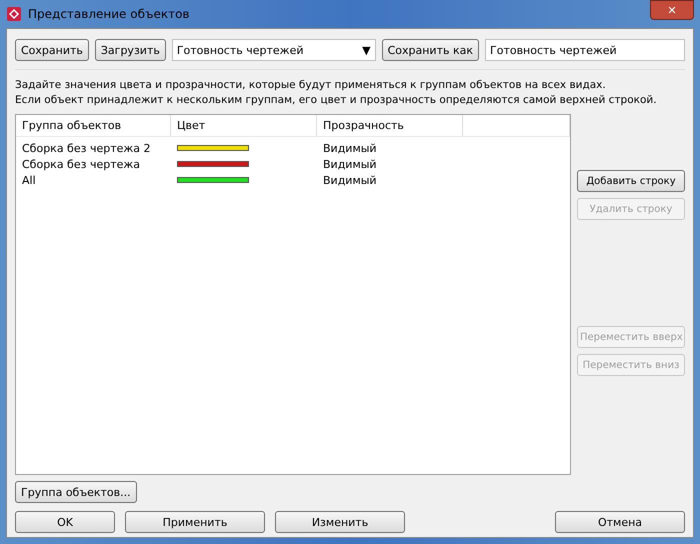 The width and height of the screenshot is (700, 544). Describe the element at coordinates (311, 85) in the screenshot. I see `instruction-text: Задайте значения цвета и прозрачности, которые будут применяться к группам объектов на всех видах.` at that location.